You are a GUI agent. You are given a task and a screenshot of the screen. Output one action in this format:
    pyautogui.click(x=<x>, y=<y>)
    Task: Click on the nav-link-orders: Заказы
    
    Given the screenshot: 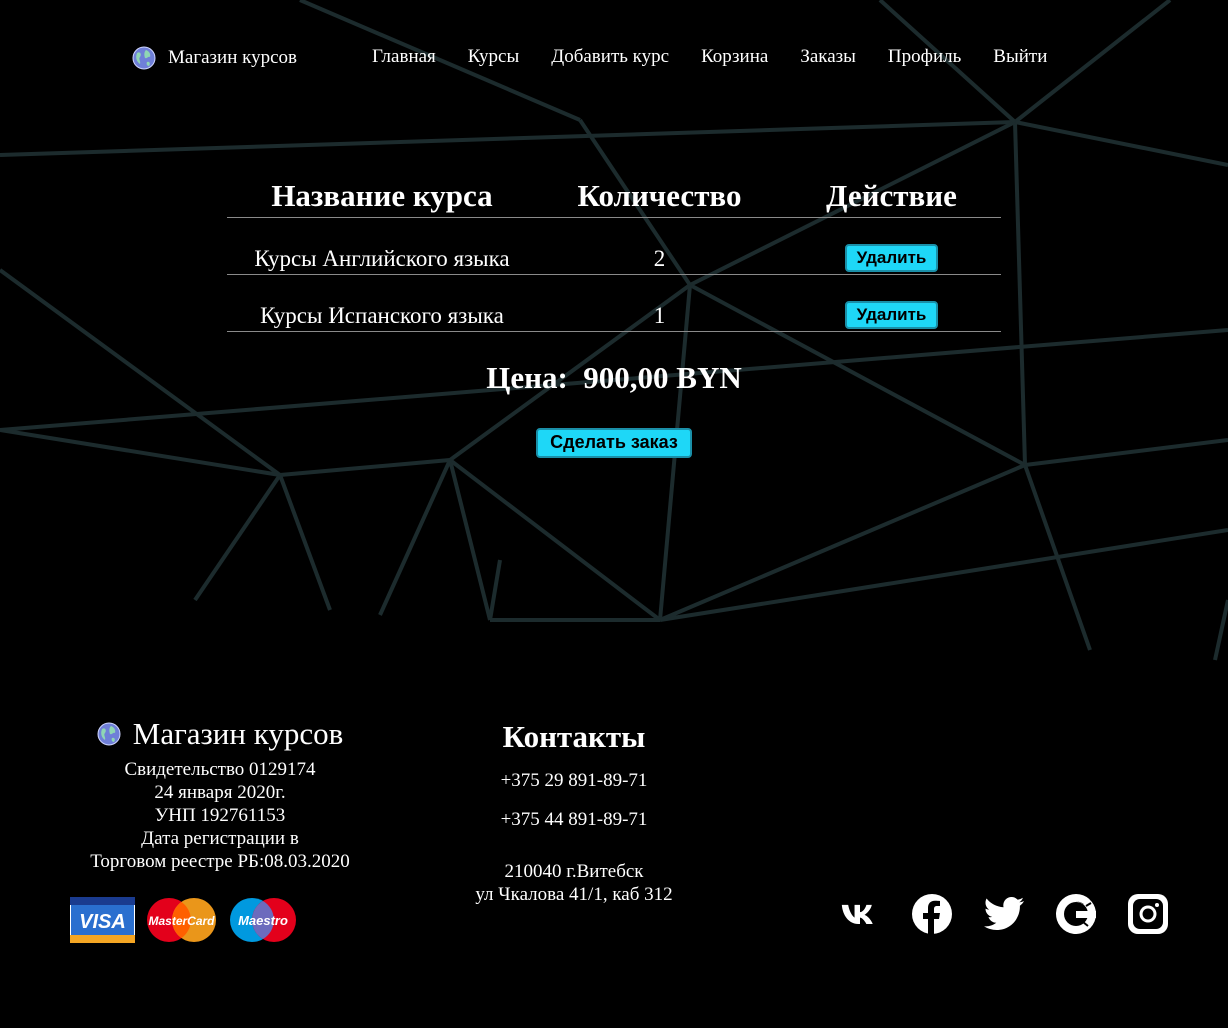 What is the action you would take?
    pyautogui.click(x=828, y=57)
    